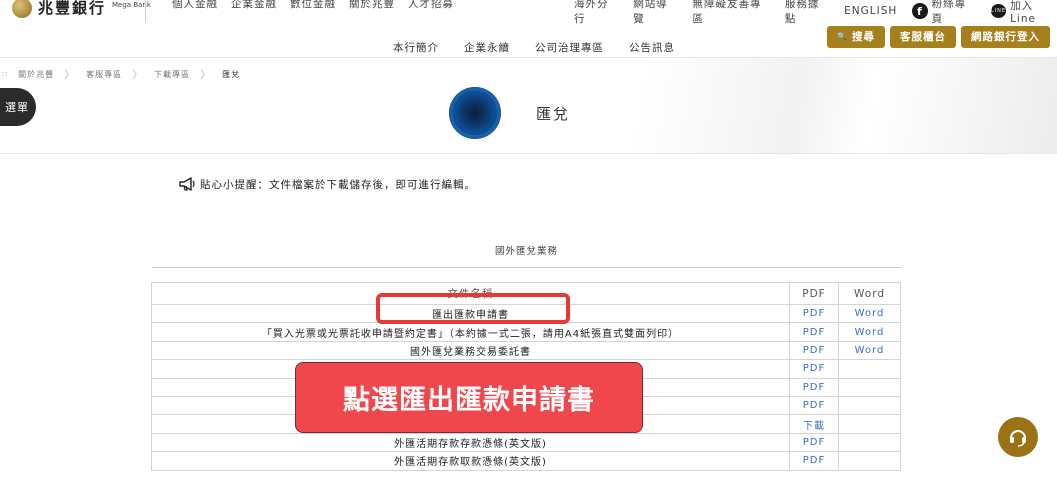 The width and height of the screenshot is (1057, 493). Describe the element at coordinates (145, 11) in the screenshot. I see `divider` at that location.